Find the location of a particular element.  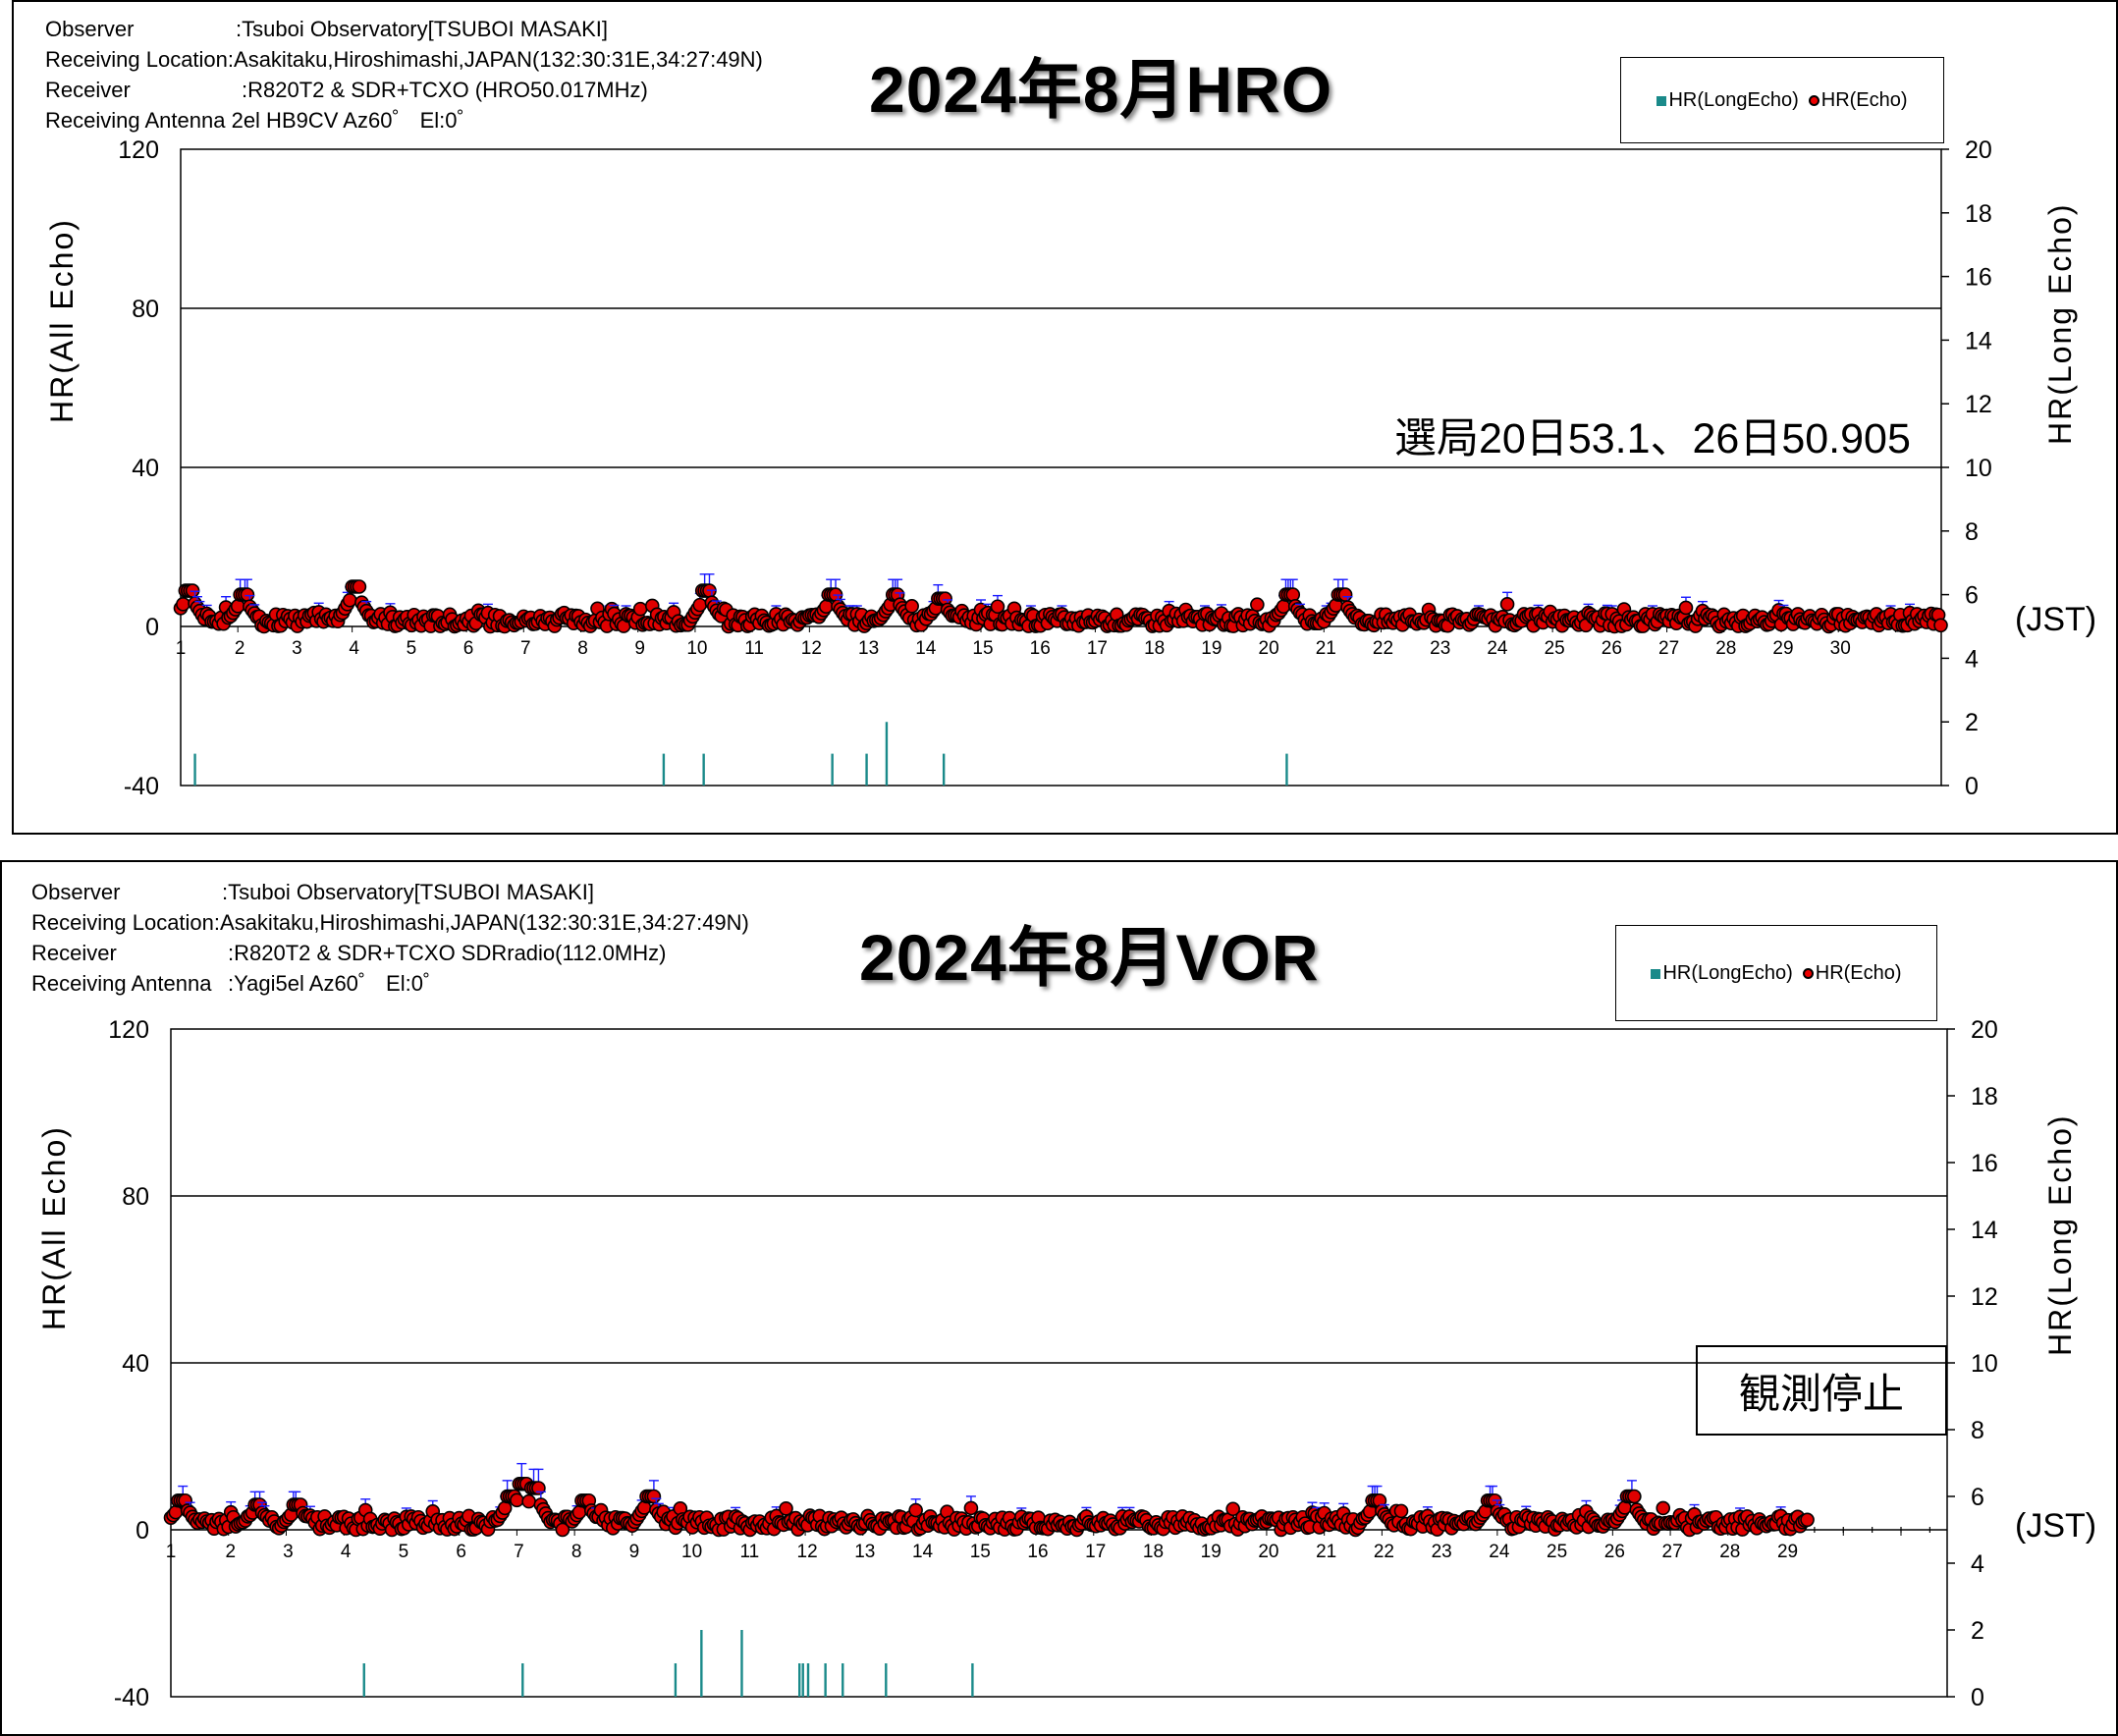

x-tick-label: 21 is located at coordinates (1326, 648).